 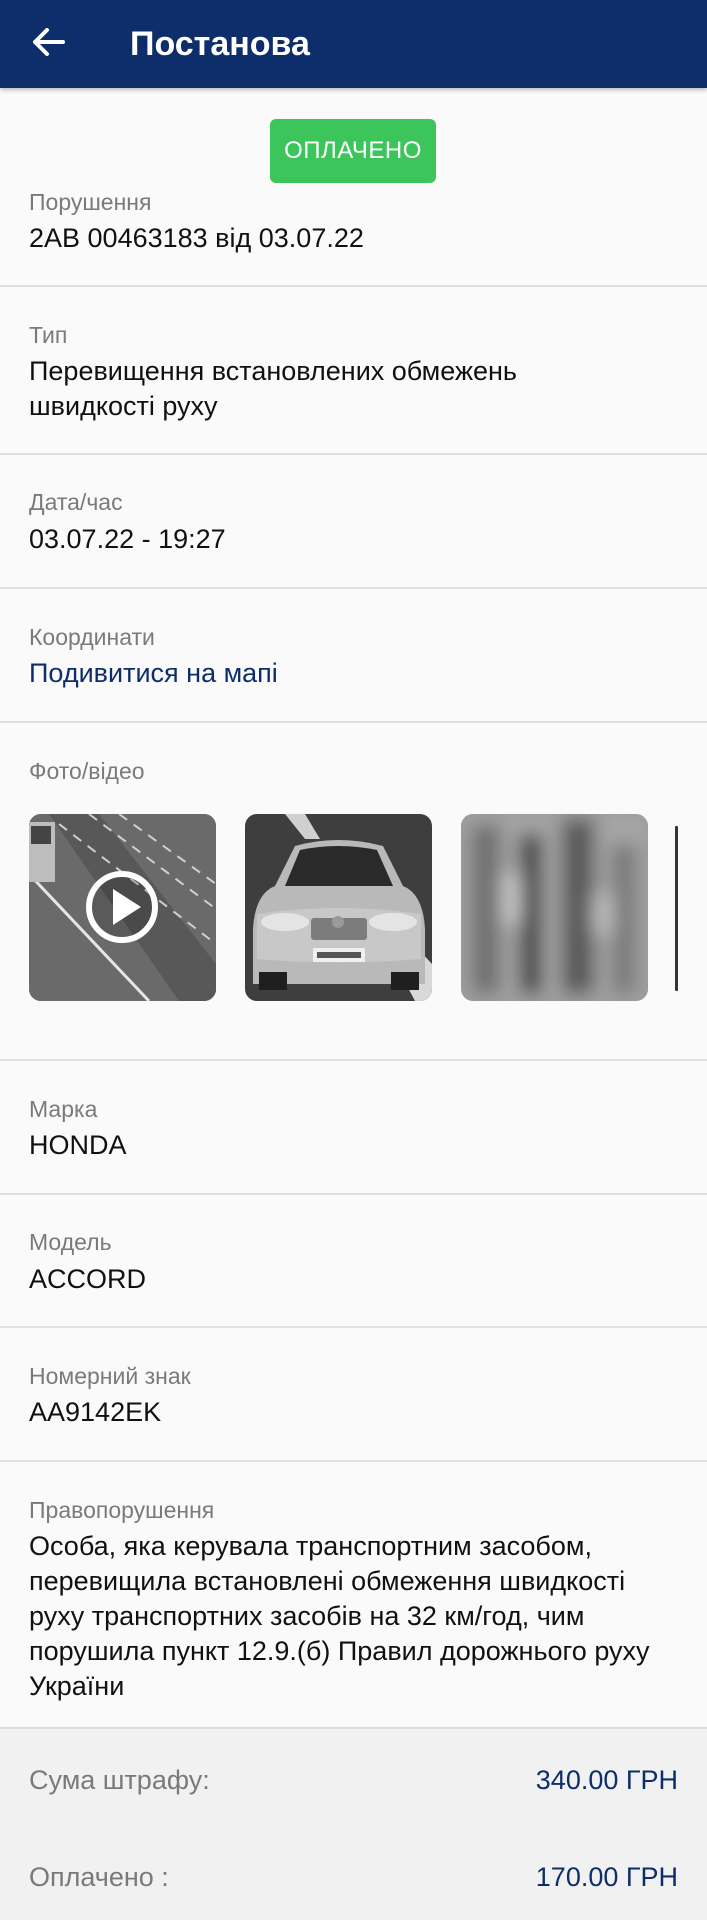 What do you see at coordinates (196, 238) in the screenshot?
I see `violation-value: 2АВ 00463183 від 03.07.22` at bounding box center [196, 238].